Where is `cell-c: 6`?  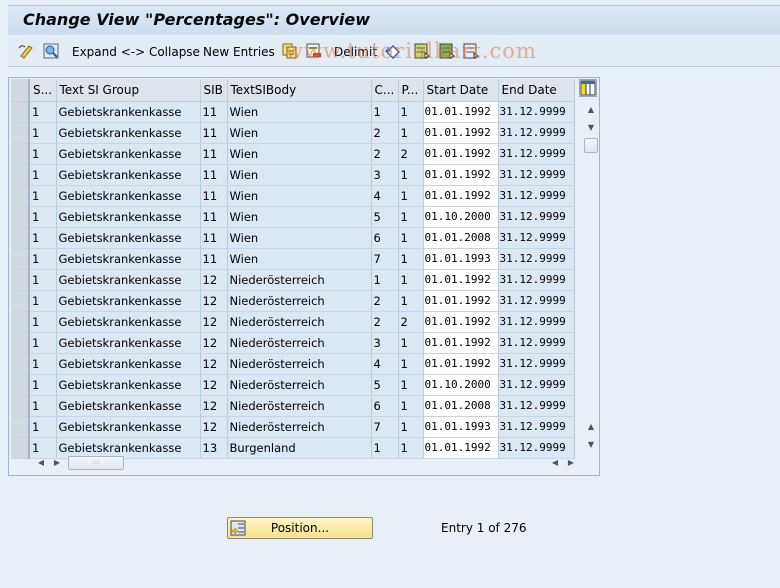 cell-c: 6 is located at coordinates (385, 238).